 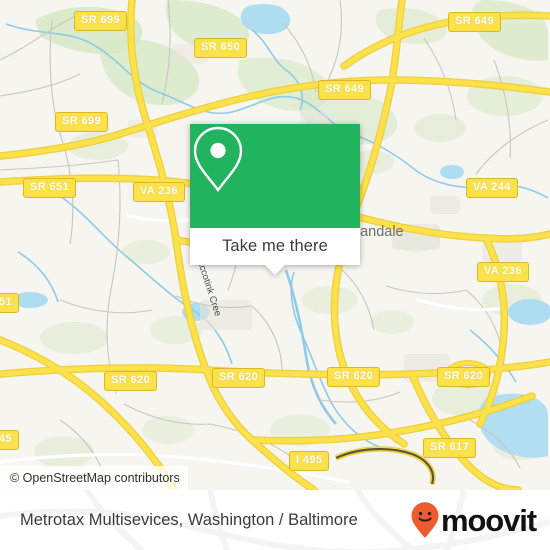 I want to click on road-shield: 45, so click(x=10, y=440).